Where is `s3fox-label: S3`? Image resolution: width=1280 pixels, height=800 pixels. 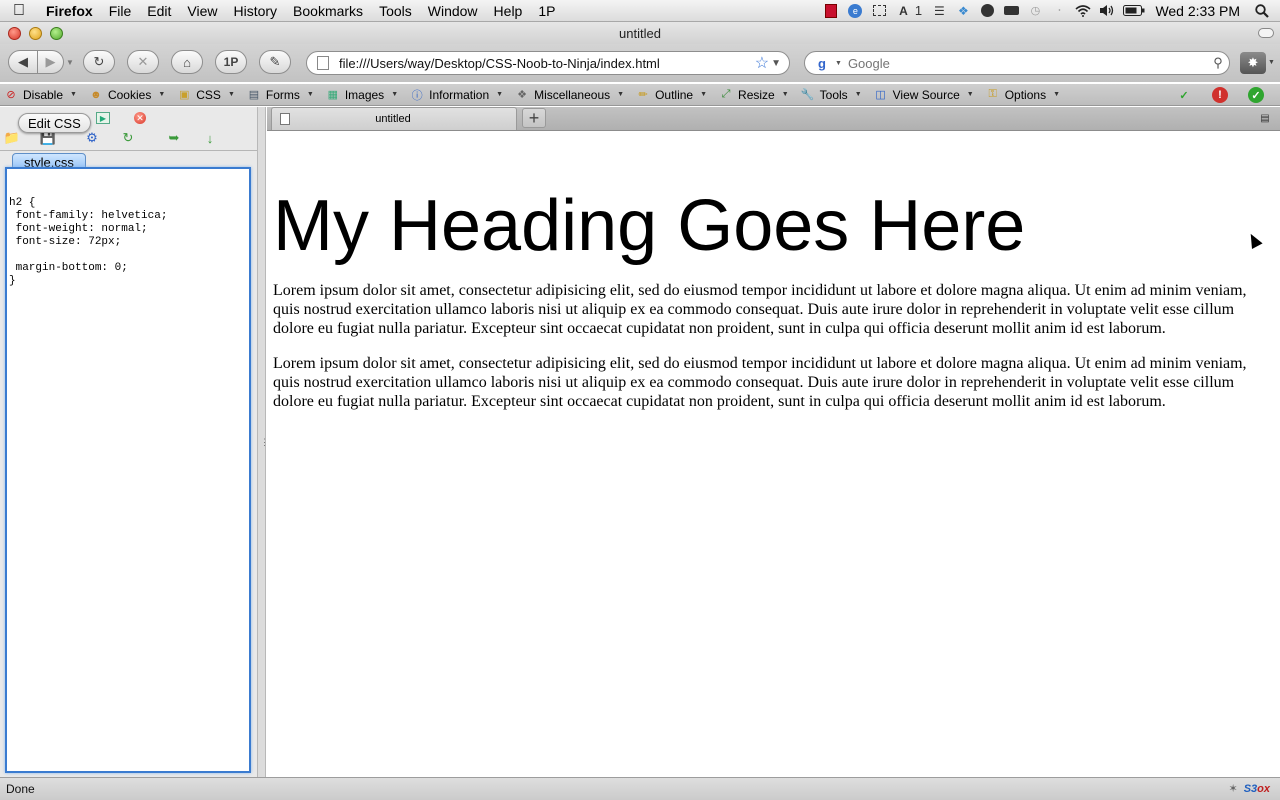
s3fox-label: S3 is located at coordinates (1250, 788).